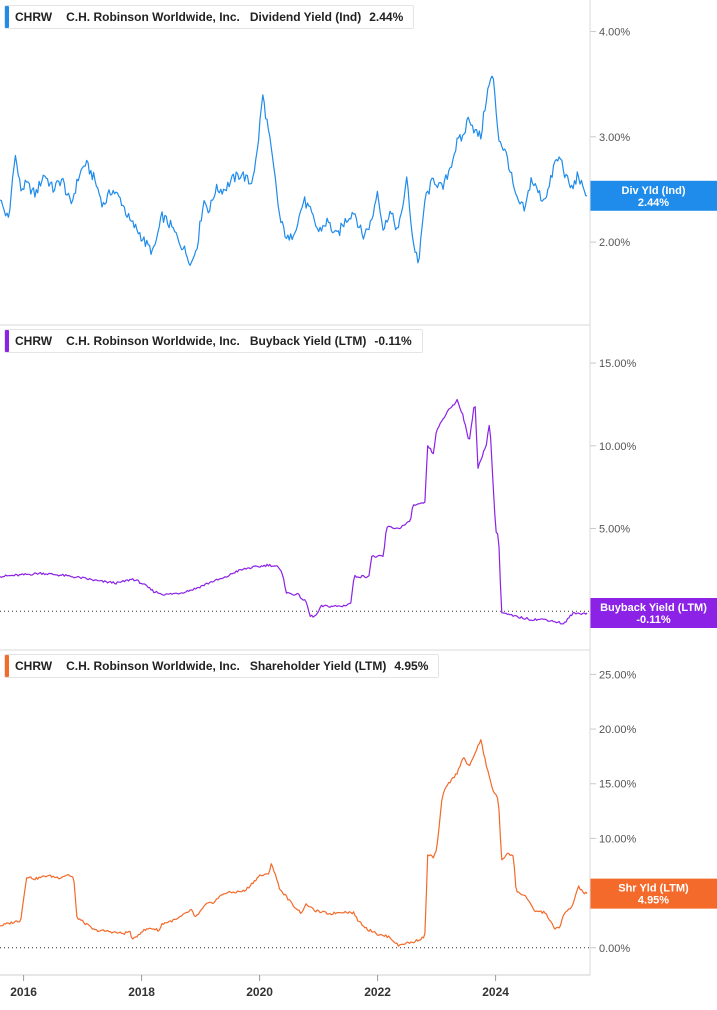 This screenshot has width=717, height=1010. What do you see at coordinates (653, 889) in the screenshot?
I see `badge-label: Shr Yld (LTM)` at bounding box center [653, 889].